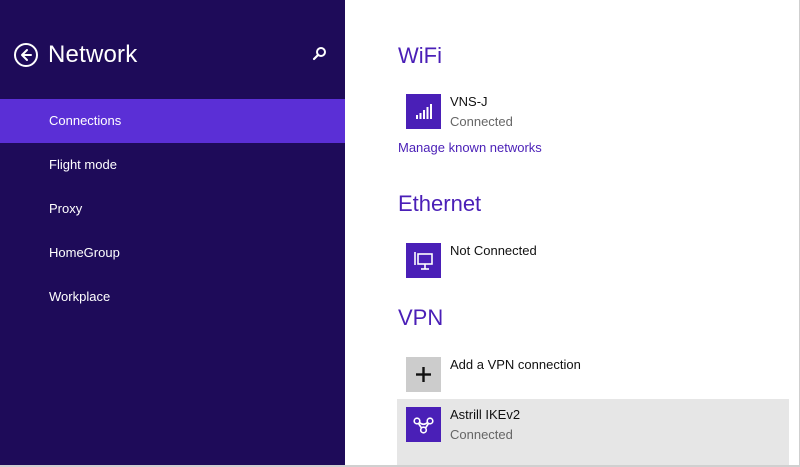  Describe the element at coordinates (80, 296) in the screenshot. I see `sidebar-item-label: Workplace` at that location.